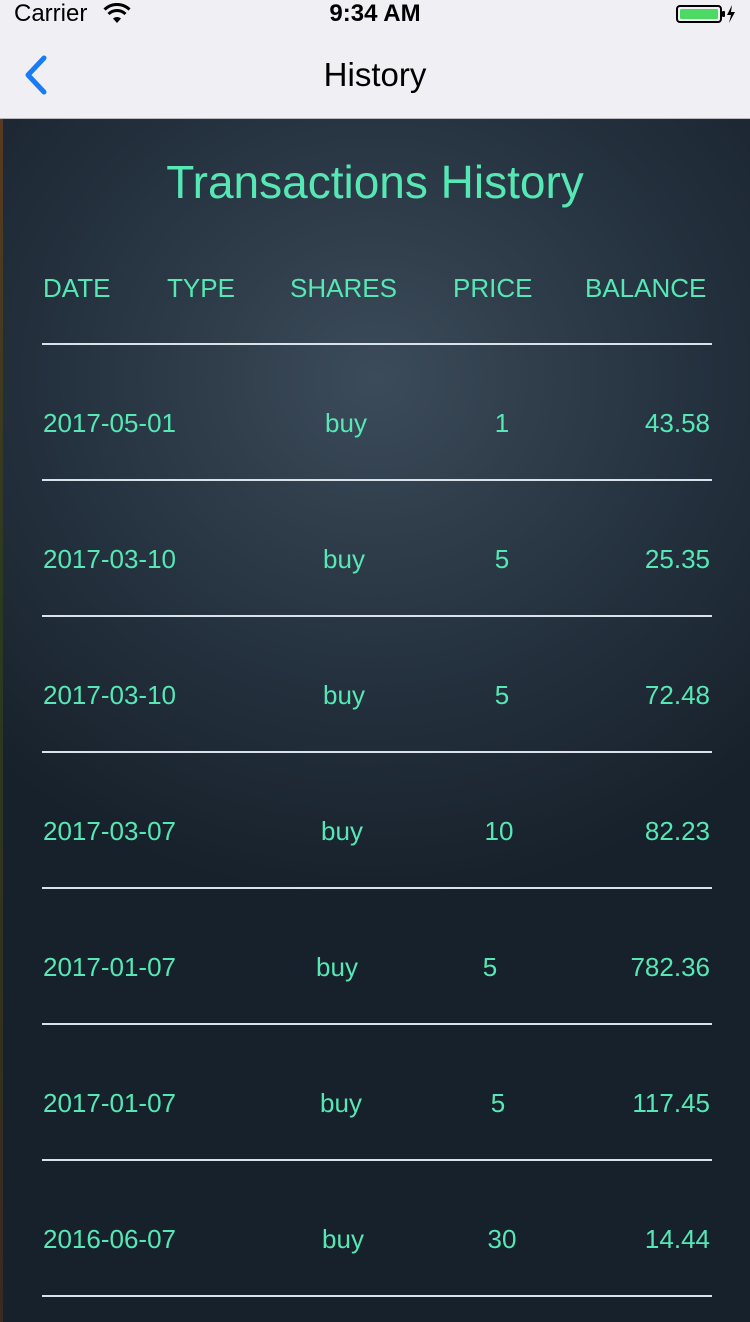 Image resolution: width=750 pixels, height=1322 pixels. What do you see at coordinates (671, 1103) in the screenshot?
I see `row-balance: 117.45` at bounding box center [671, 1103].